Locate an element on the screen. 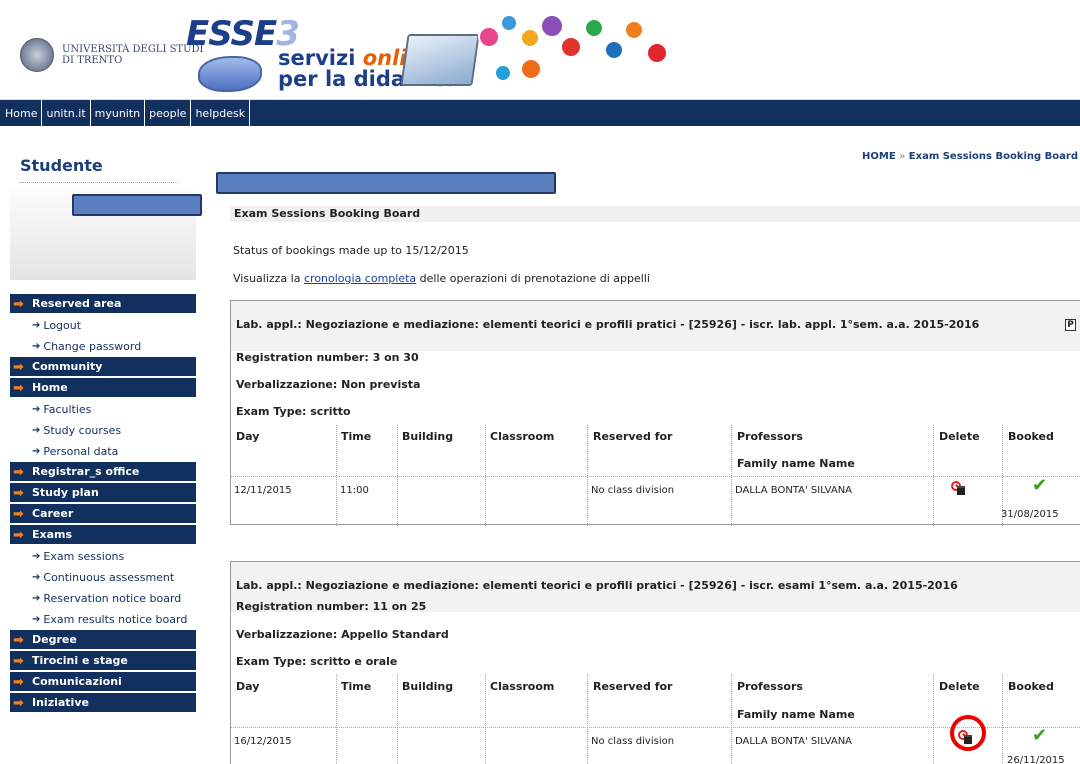 The height and width of the screenshot is (764, 1080). sidebar-item-tirocini-e-stage: ➡ Tirocini e stage is located at coordinates (103, 661).